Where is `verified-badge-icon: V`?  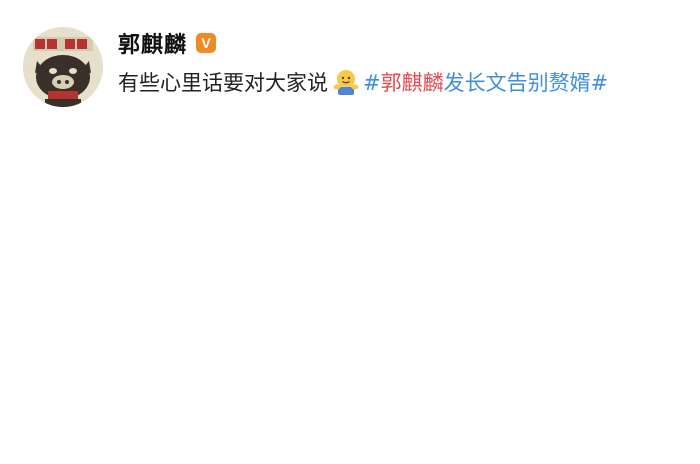 verified-badge-icon: V is located at coordinates (206, 43).